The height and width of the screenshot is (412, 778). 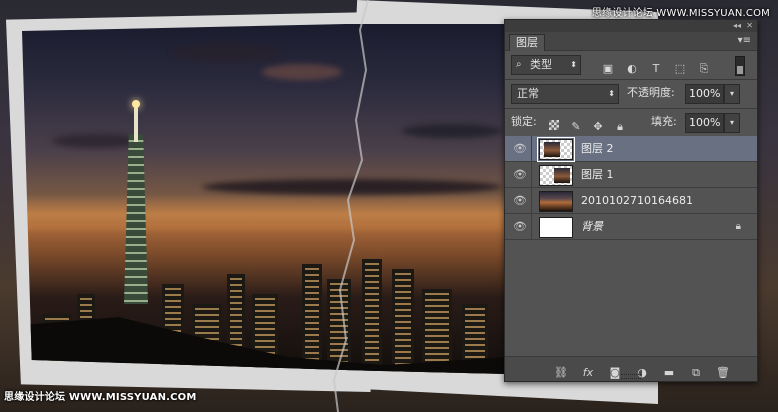 What do you see at coordinates (704, 94) in the screenshot?
I see `opacity-input: 100%` at bounding box center [704, 94].